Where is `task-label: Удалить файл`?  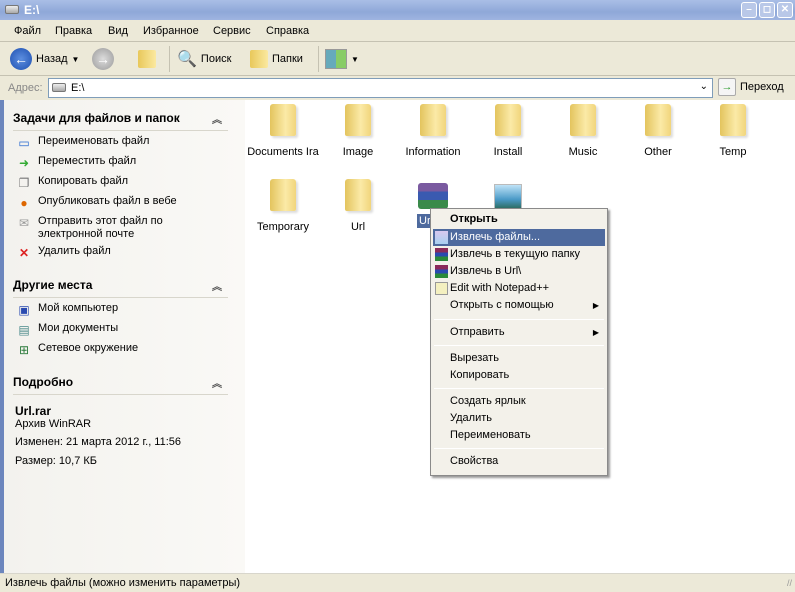 task-label: Удалить файл is located at coordinates (74, 251).